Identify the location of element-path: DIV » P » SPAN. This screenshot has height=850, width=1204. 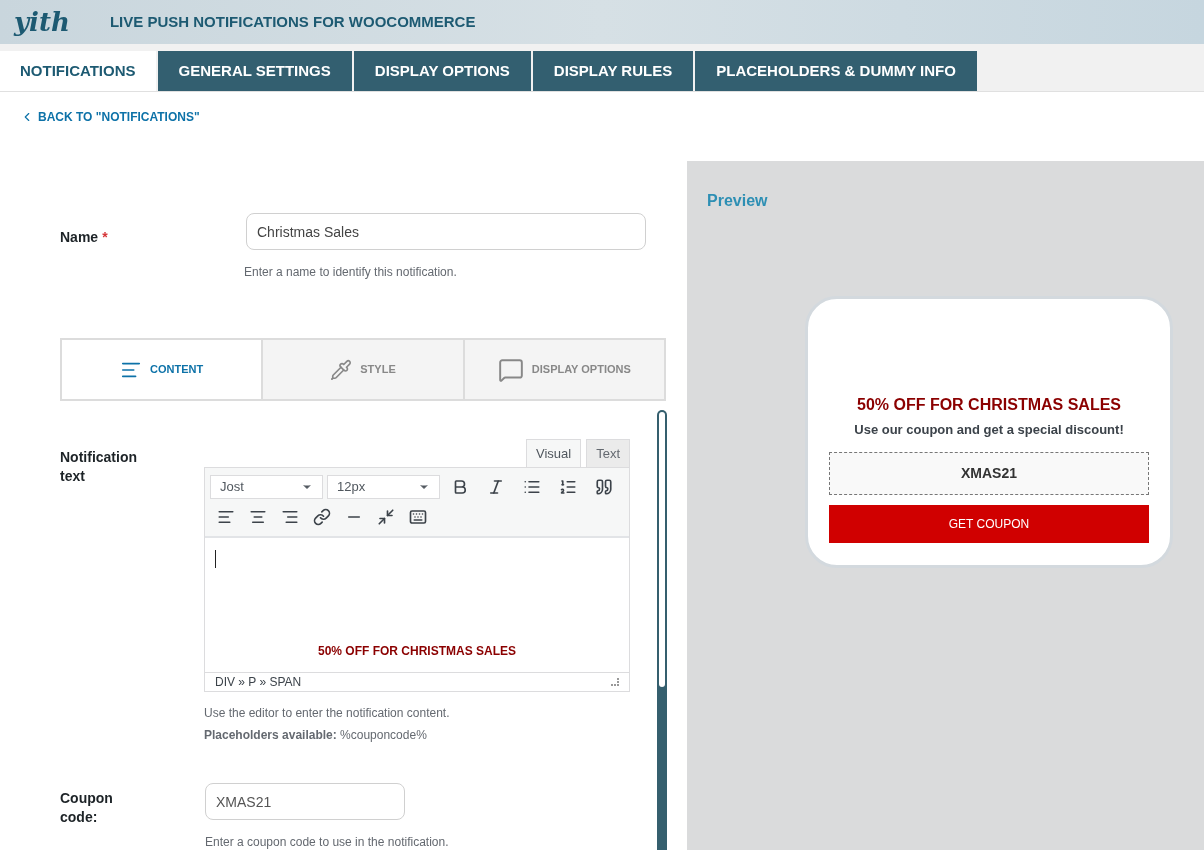
(258, 682).